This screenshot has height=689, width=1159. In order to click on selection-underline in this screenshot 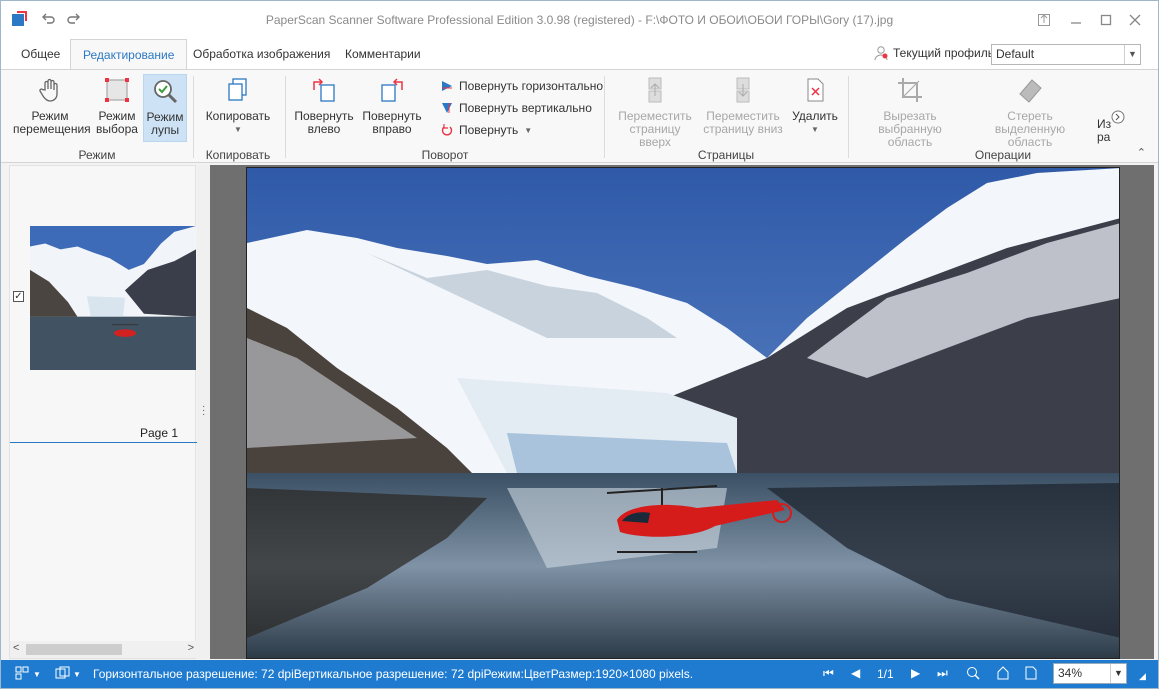, I will do `click(103, 442)`.